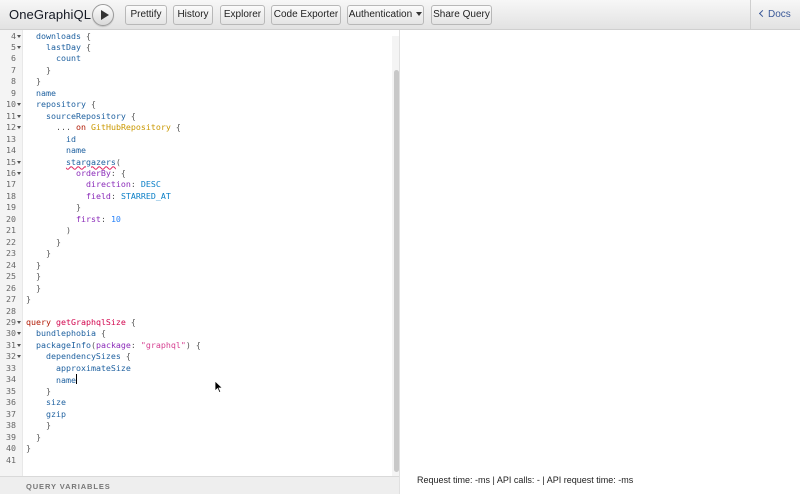 The width and height of the screenshot is (800, 494). I want to click on line-code: size, so click(46, 402).